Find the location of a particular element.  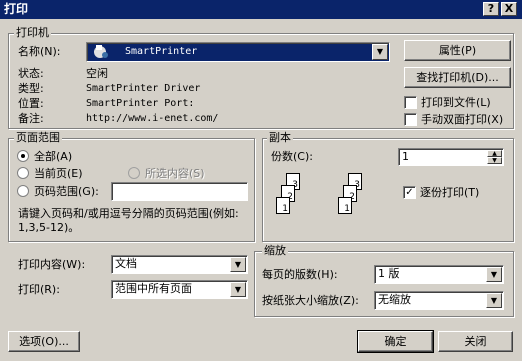

printer-icon is located at coordinates (101, 51).